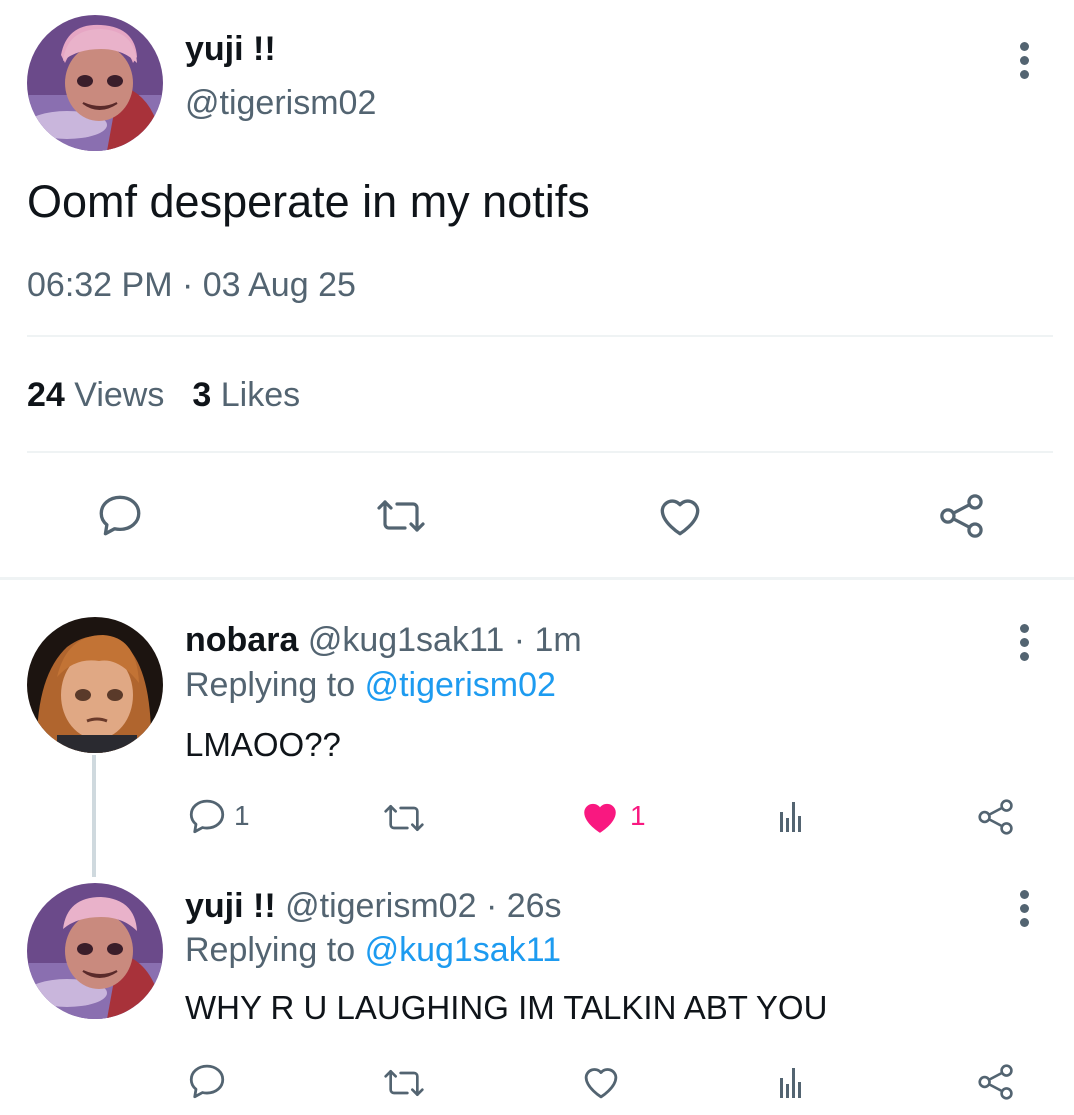 The image size is (1074, 1115). Describe the element at coordinates (547, 640) in the screenshot. I see `reply-time: · 1m` at that location.